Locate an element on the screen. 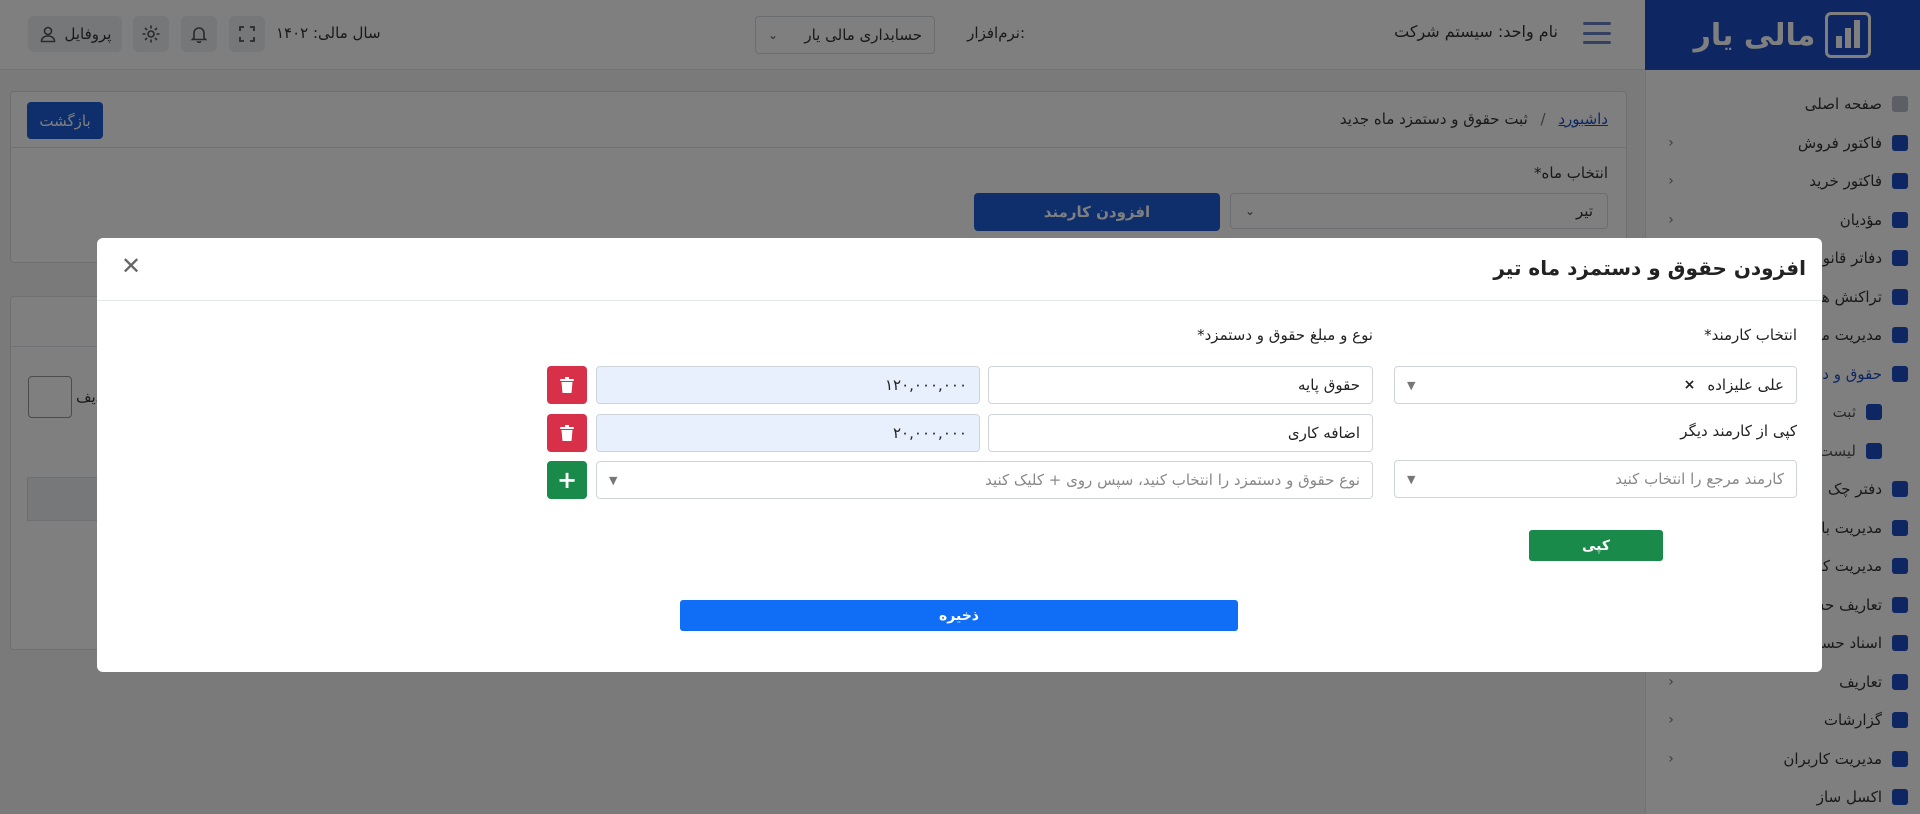  copy-from-label: کپی از کارمند دیگر is located at coordinates (1738, 431).